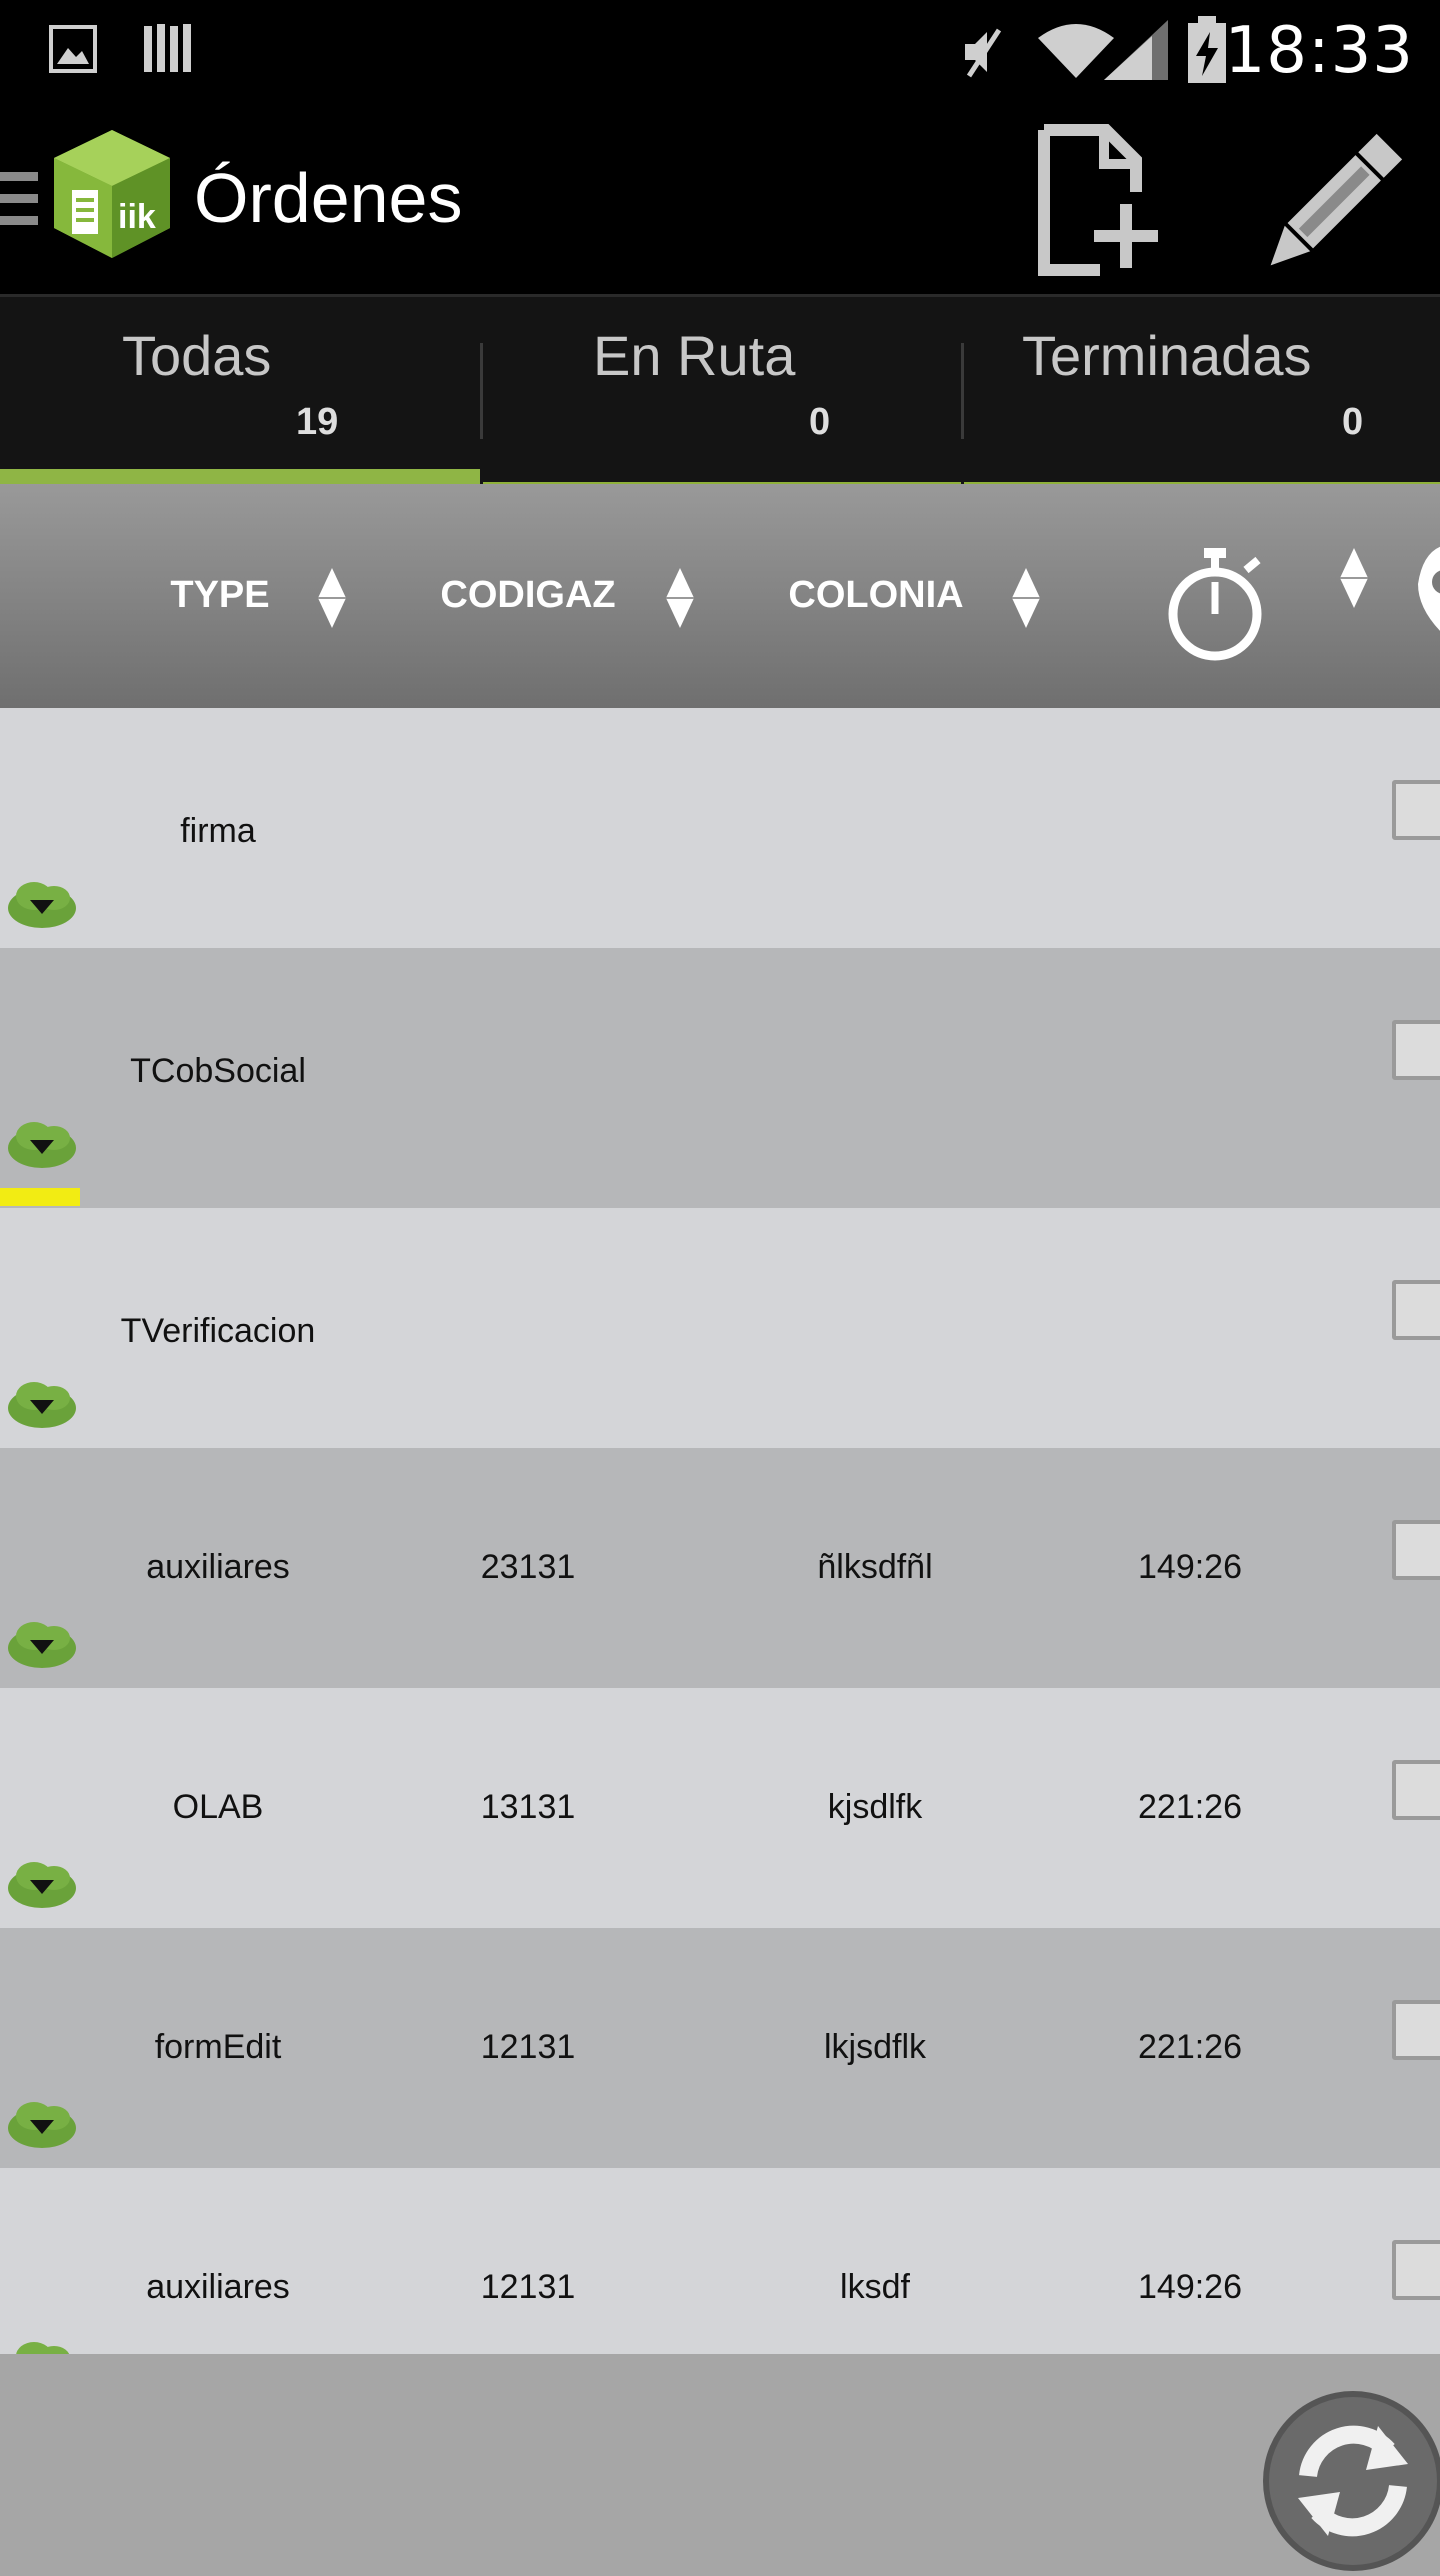  Describe the element at coordinates (1330, 206) in the screenshot. I see `edit-pencil-icon` at that location.